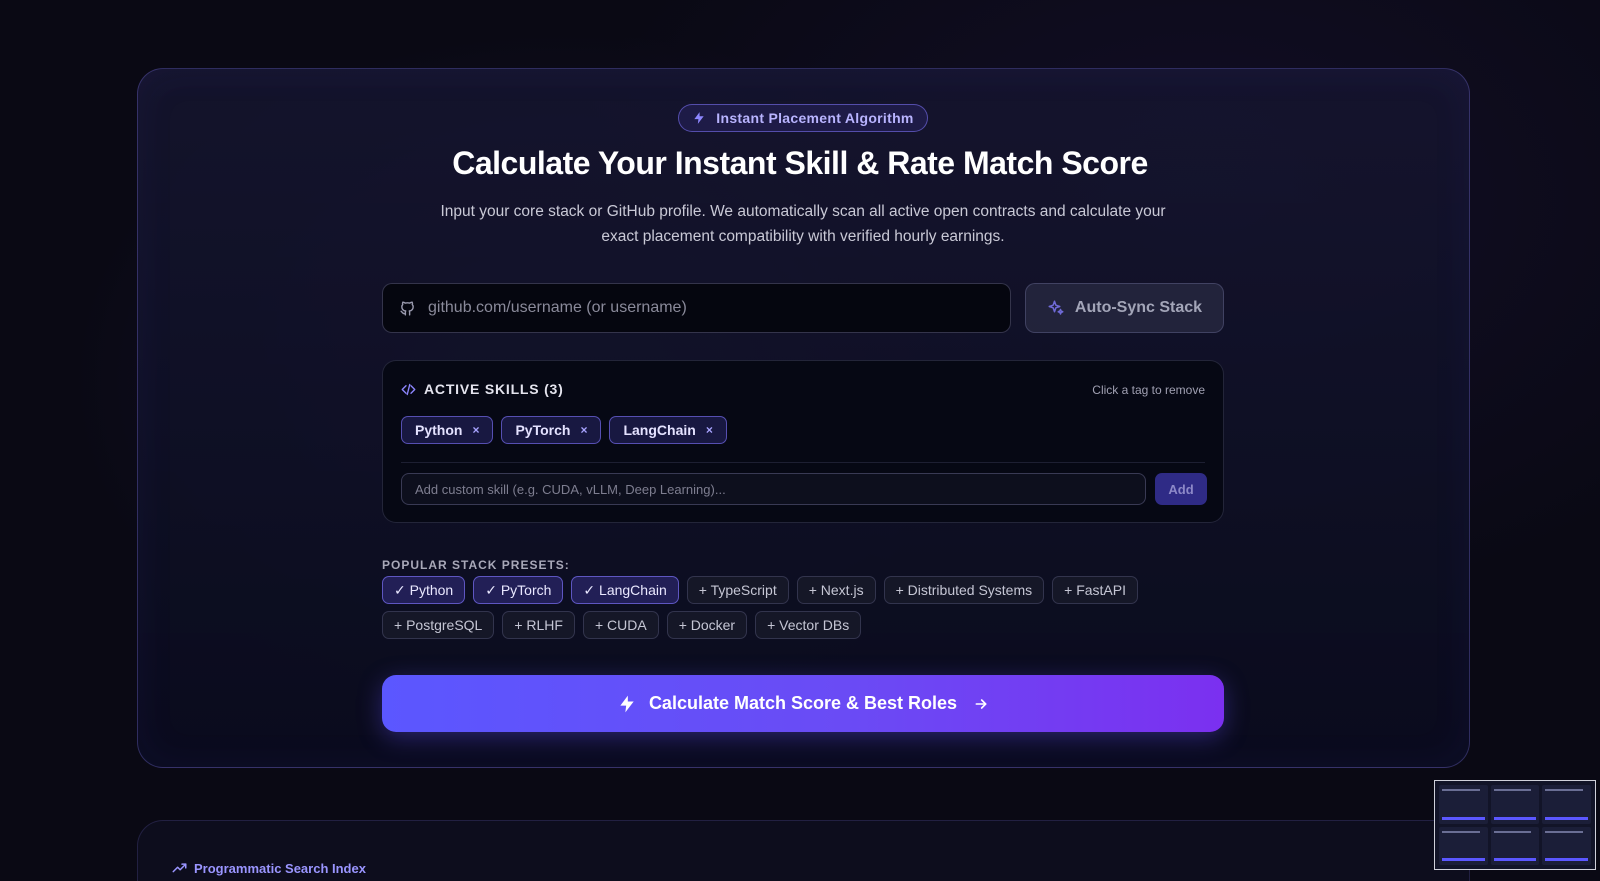  What do you see at coordinates (543, 430) in the screenshot?
I see `skill-tag-label: PyTorch` at bounding box center [543, 430].